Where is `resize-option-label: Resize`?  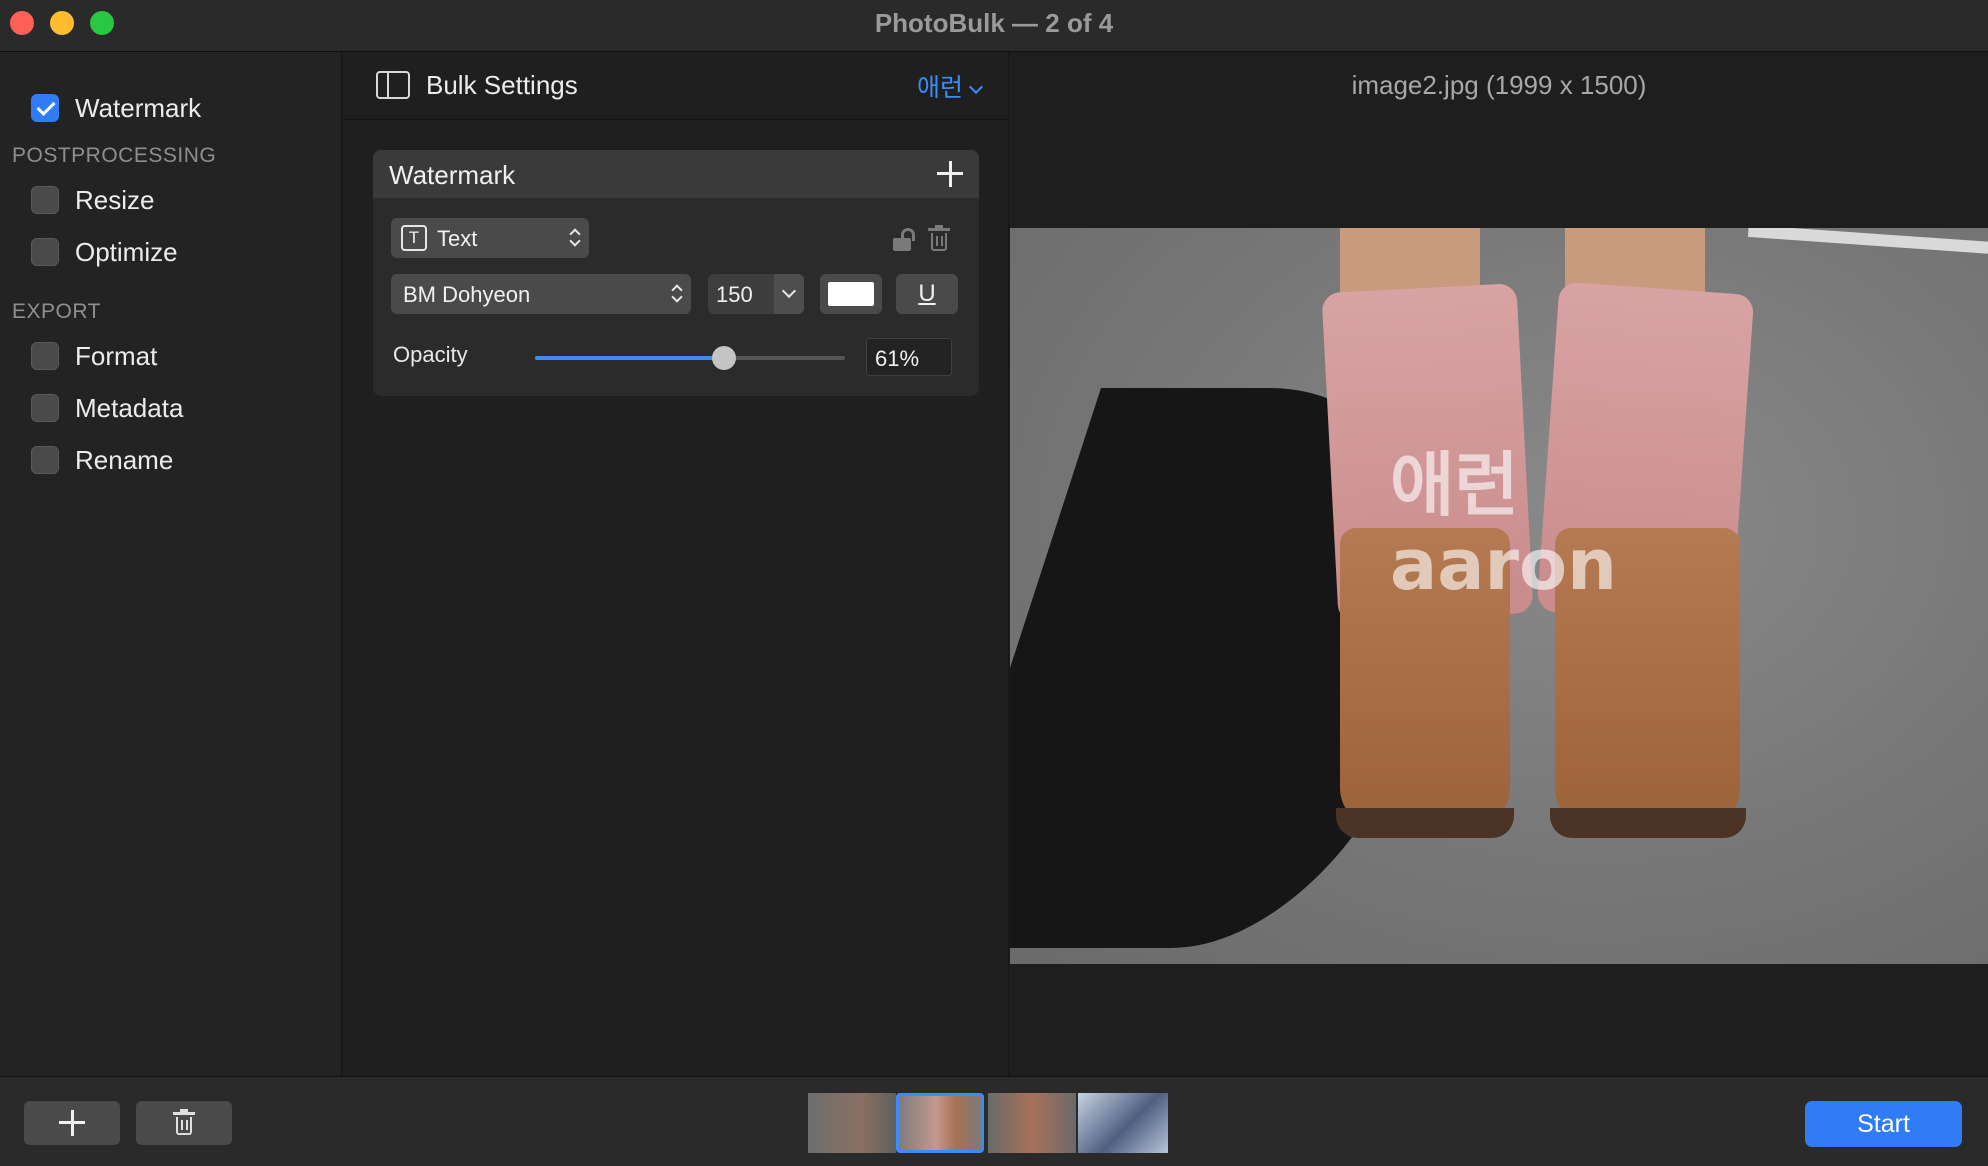 resize-option-label: Resize is located at coordinates (115, 199).